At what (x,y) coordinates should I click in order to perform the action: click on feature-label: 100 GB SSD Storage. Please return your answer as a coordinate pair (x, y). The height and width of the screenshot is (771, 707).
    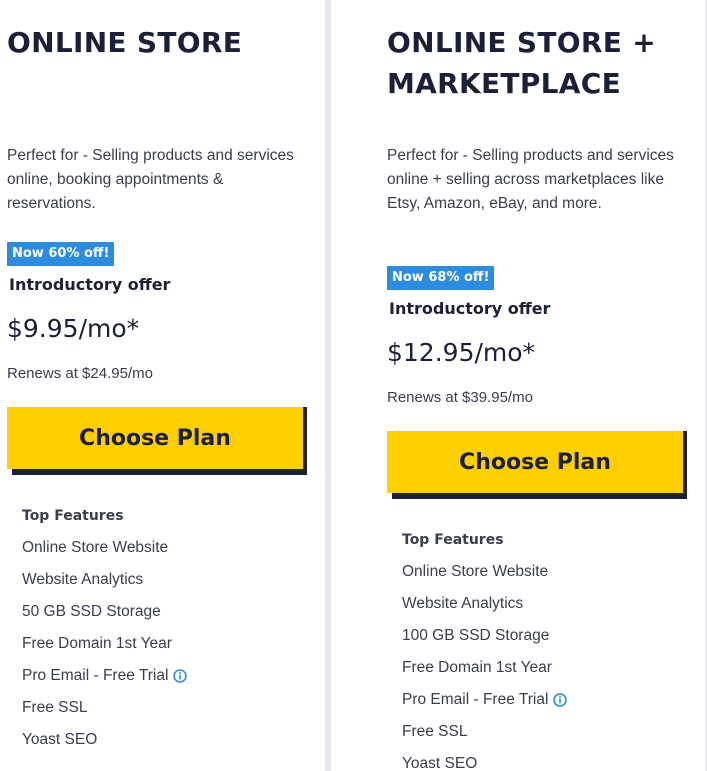
    Looking at the image, I should click on (476, 635).